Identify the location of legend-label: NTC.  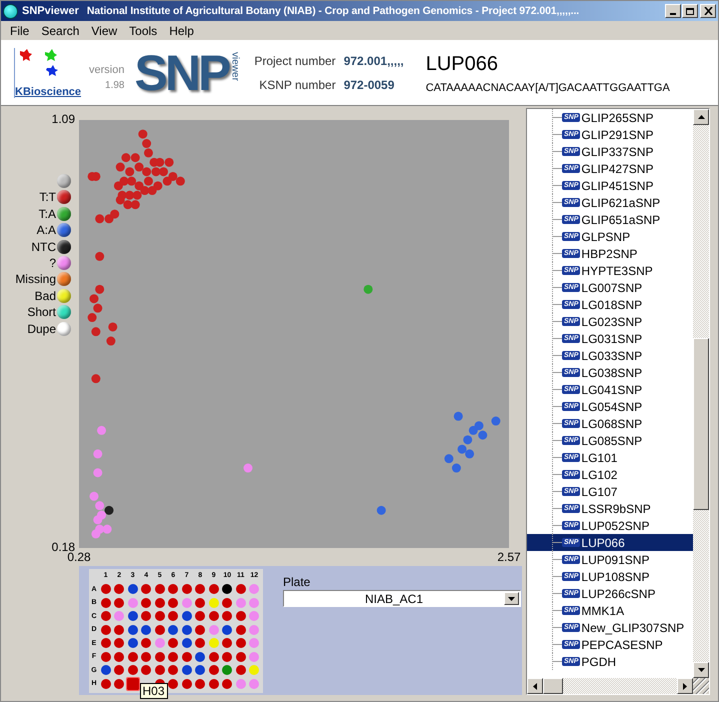
(43, 247).